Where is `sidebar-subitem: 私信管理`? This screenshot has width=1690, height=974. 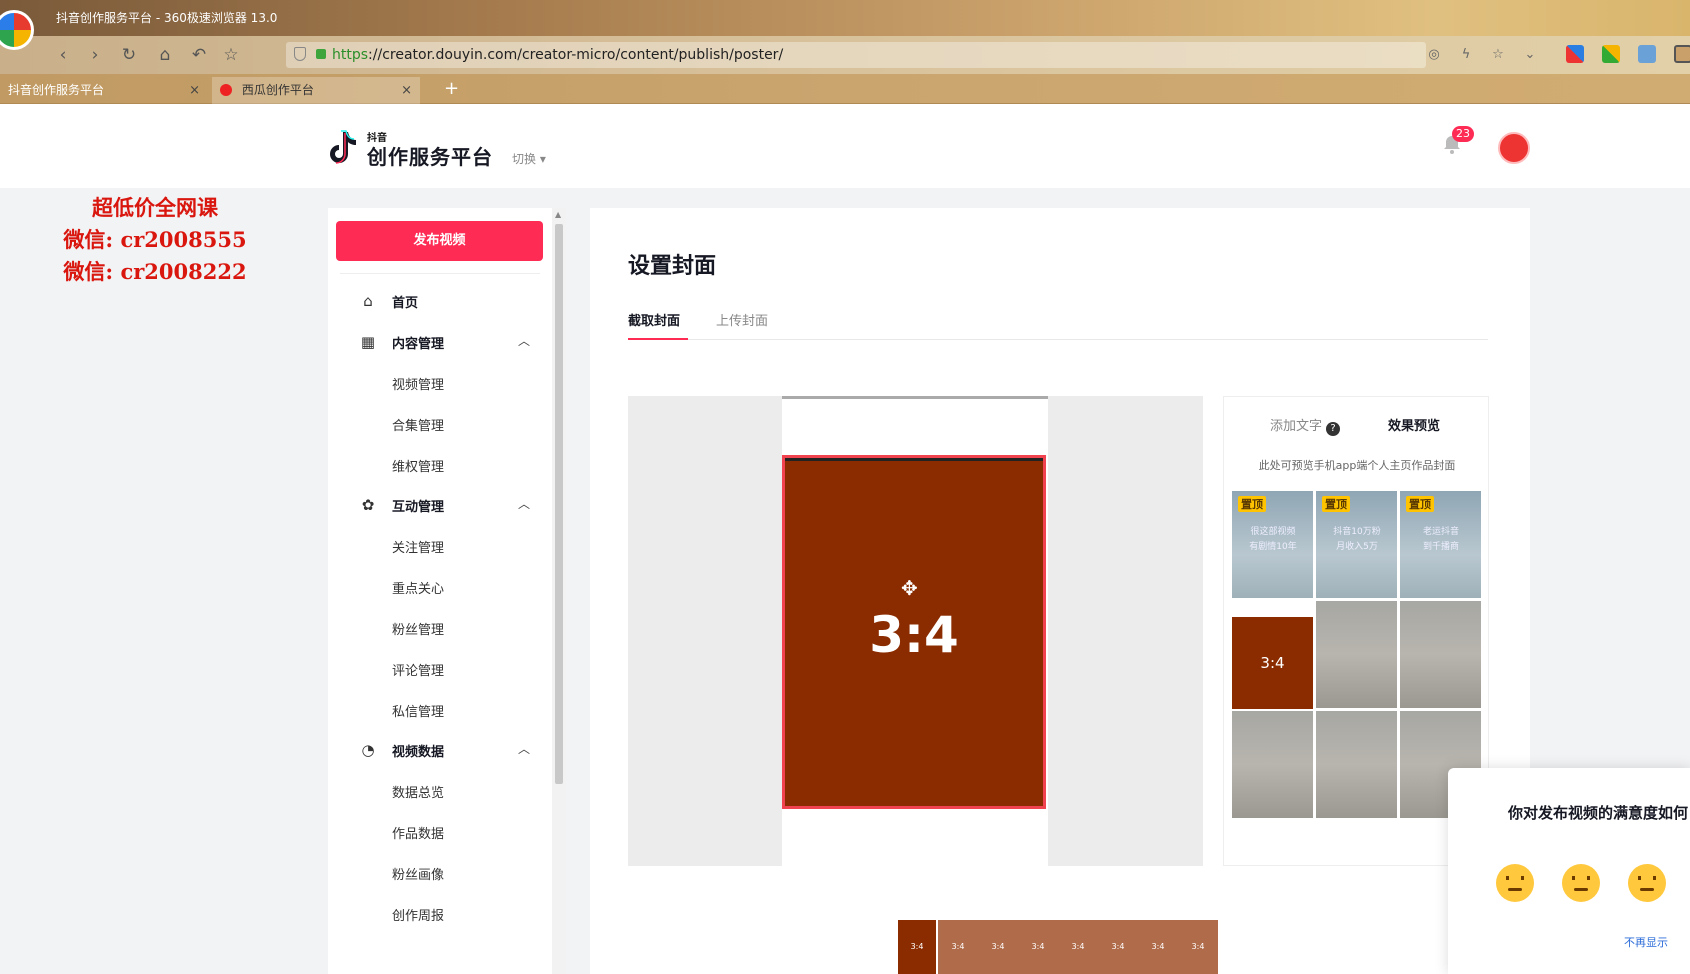 sidebar-subitem: 私信管理 is located at coordinates (418, 710).